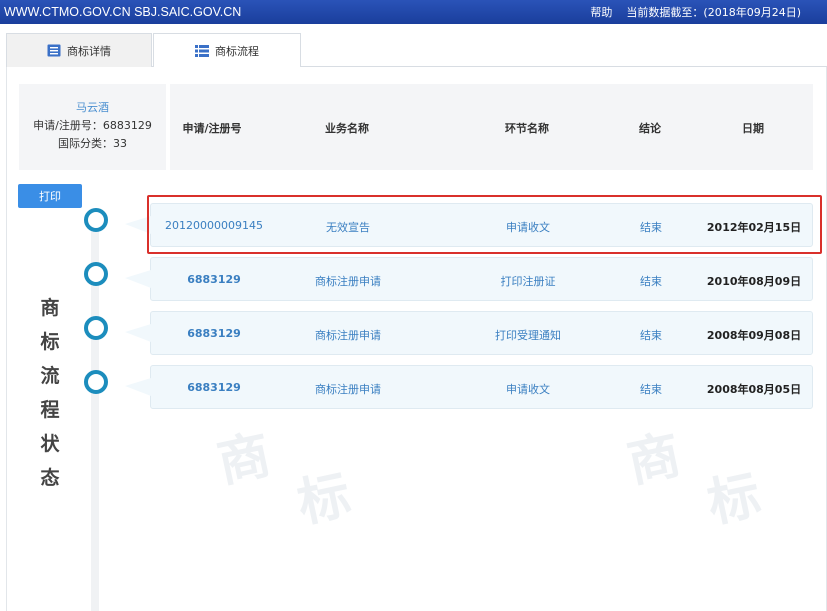 The width and height of the screenshot is (827, 611). I want to click on column-header: 环节名称, so click(527, 128).